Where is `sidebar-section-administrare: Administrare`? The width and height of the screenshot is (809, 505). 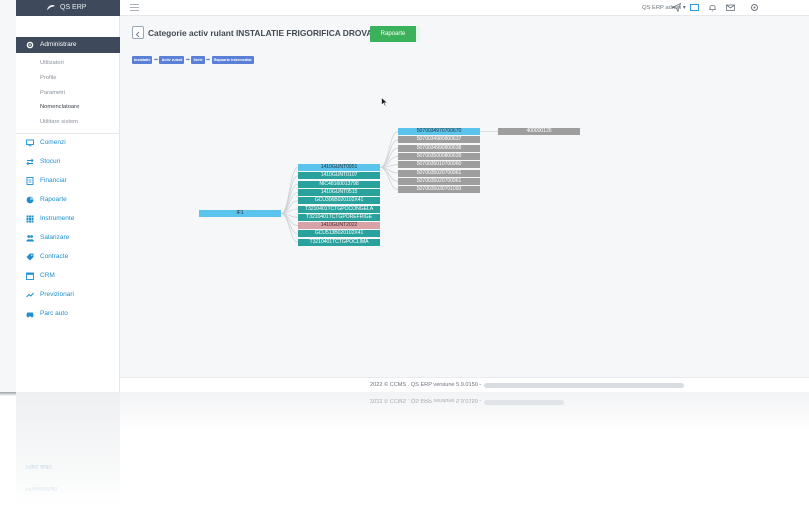 sidebar-section-administrare: Administrare is located at coordinates (68, 45).